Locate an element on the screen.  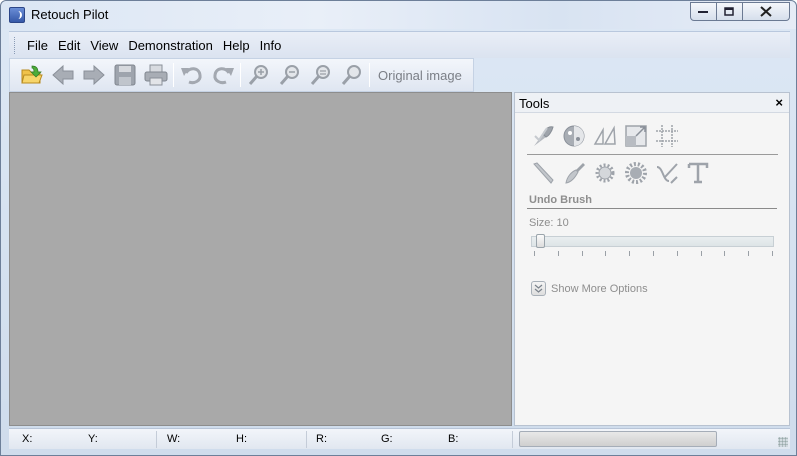
forward-button is located at coordinates (93, 75).